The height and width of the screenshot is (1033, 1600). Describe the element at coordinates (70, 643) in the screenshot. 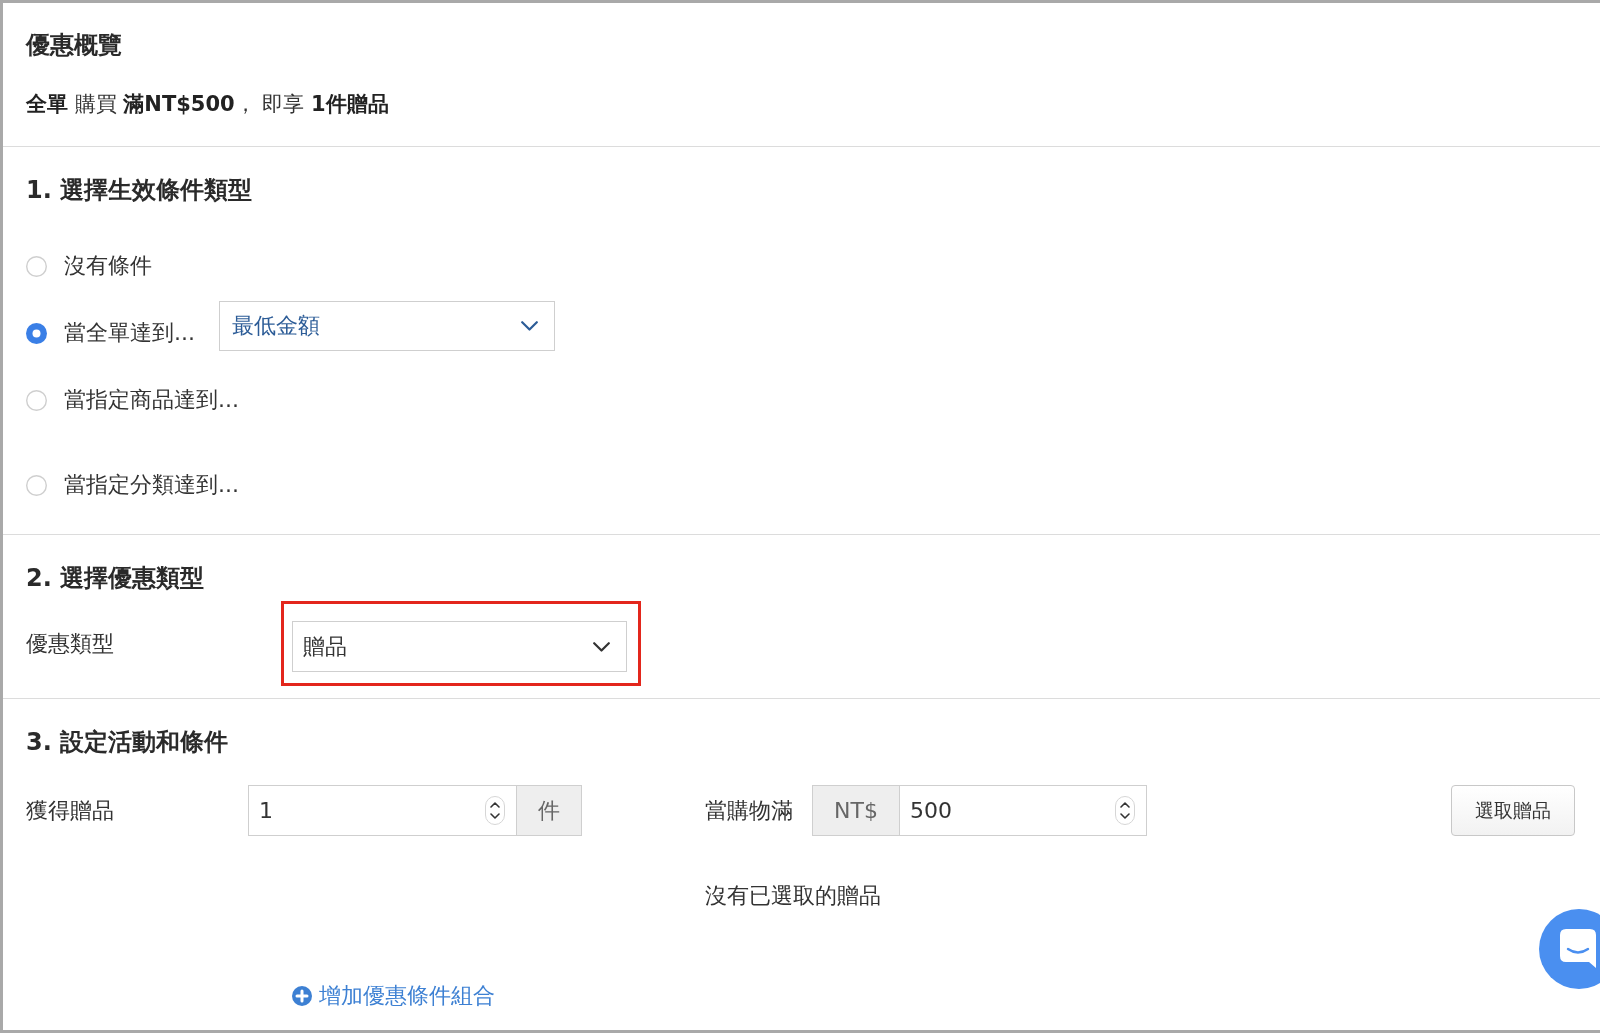

I see `field-label: 優惠類型` at that location.